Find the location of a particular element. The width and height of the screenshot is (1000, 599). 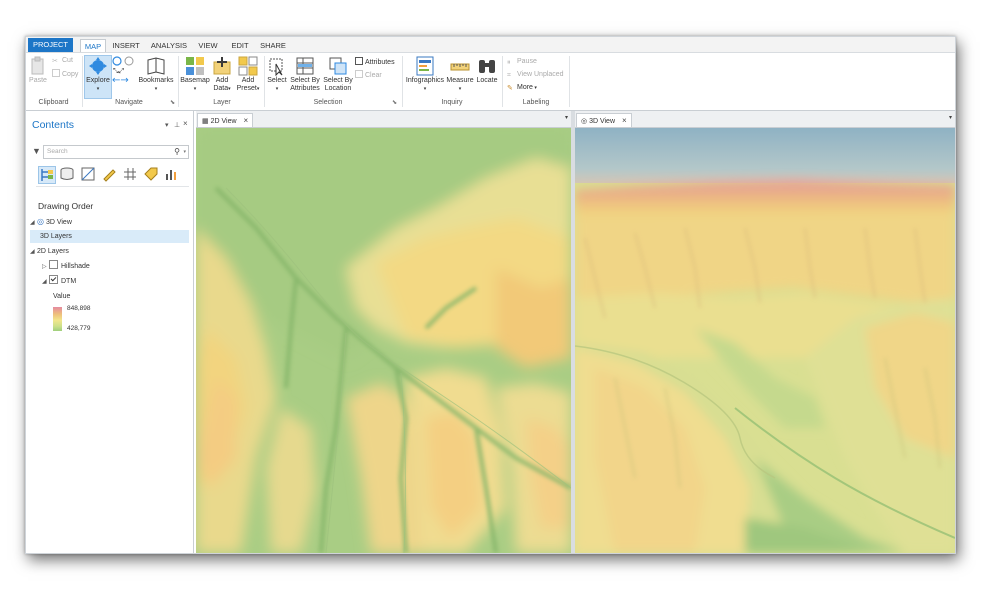

clear-label: Clear is located at coordinates (373, 75).